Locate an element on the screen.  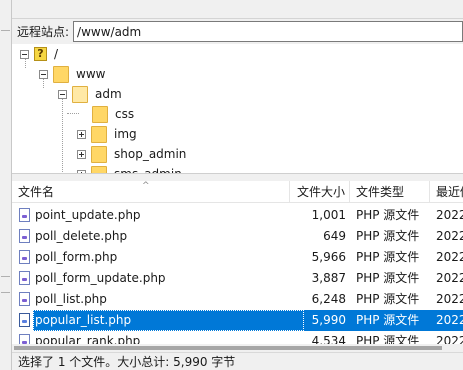
pane-splitter is located at coordinates (237, 177).